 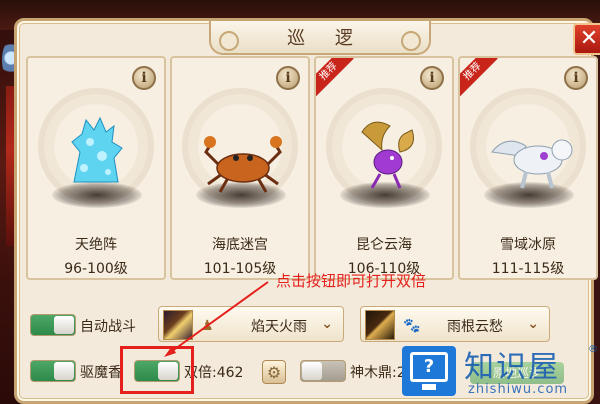 I want to click on repel-incense-toggle, so click(x=53, y=371).